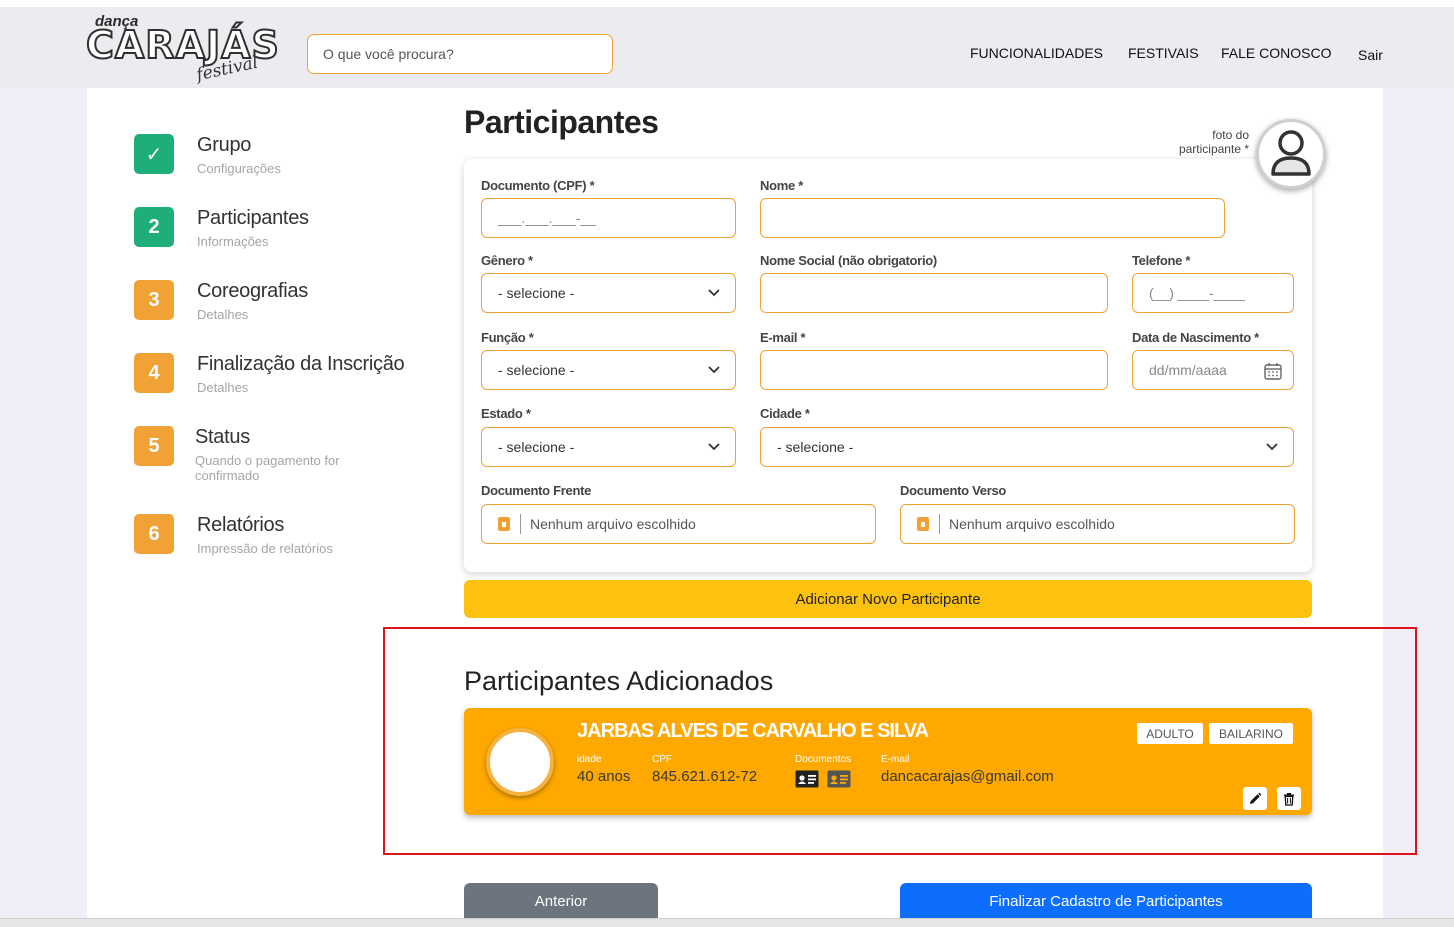 Image resolution: width=1454 pixels, height=927 pixels. I want to click on top-strip, so click(727, 3).